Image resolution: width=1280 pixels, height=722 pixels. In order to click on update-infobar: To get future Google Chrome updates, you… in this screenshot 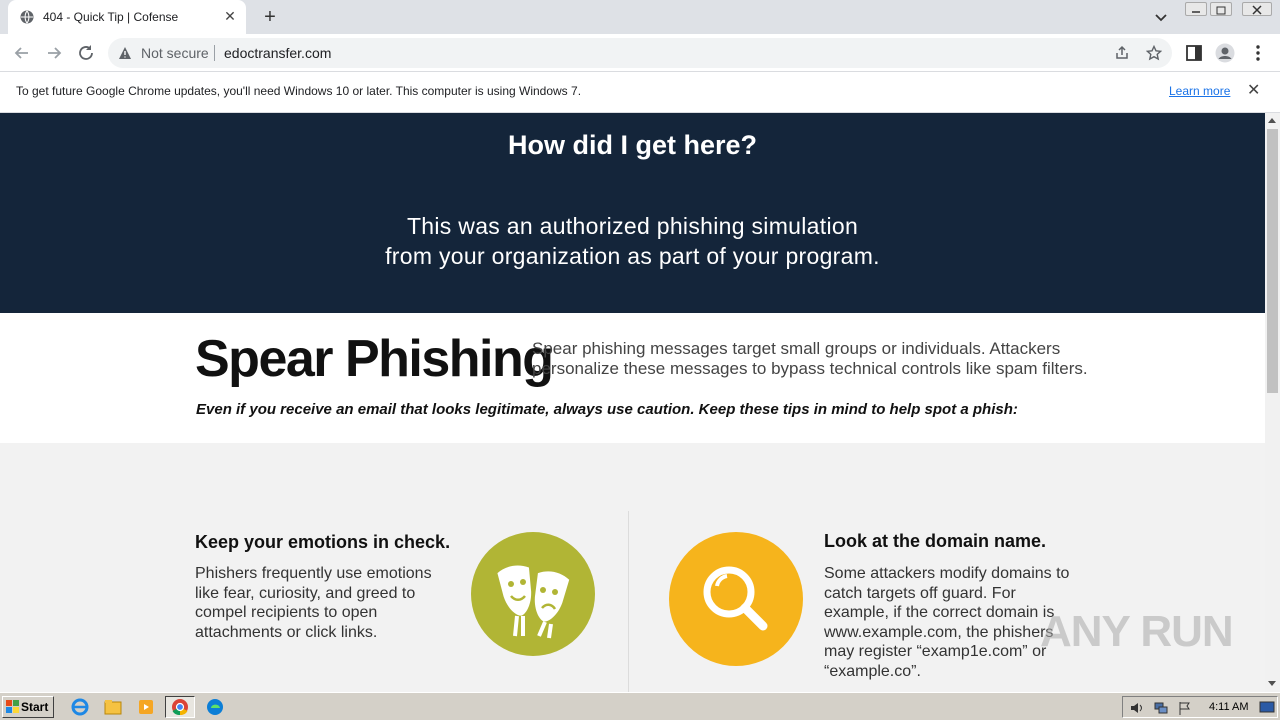, I will do `click(640, 92)`.